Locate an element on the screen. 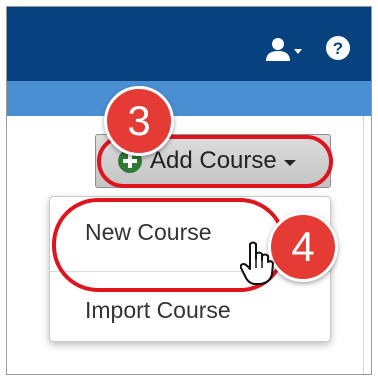  help-button: ? is located at coordinates (338, 48).